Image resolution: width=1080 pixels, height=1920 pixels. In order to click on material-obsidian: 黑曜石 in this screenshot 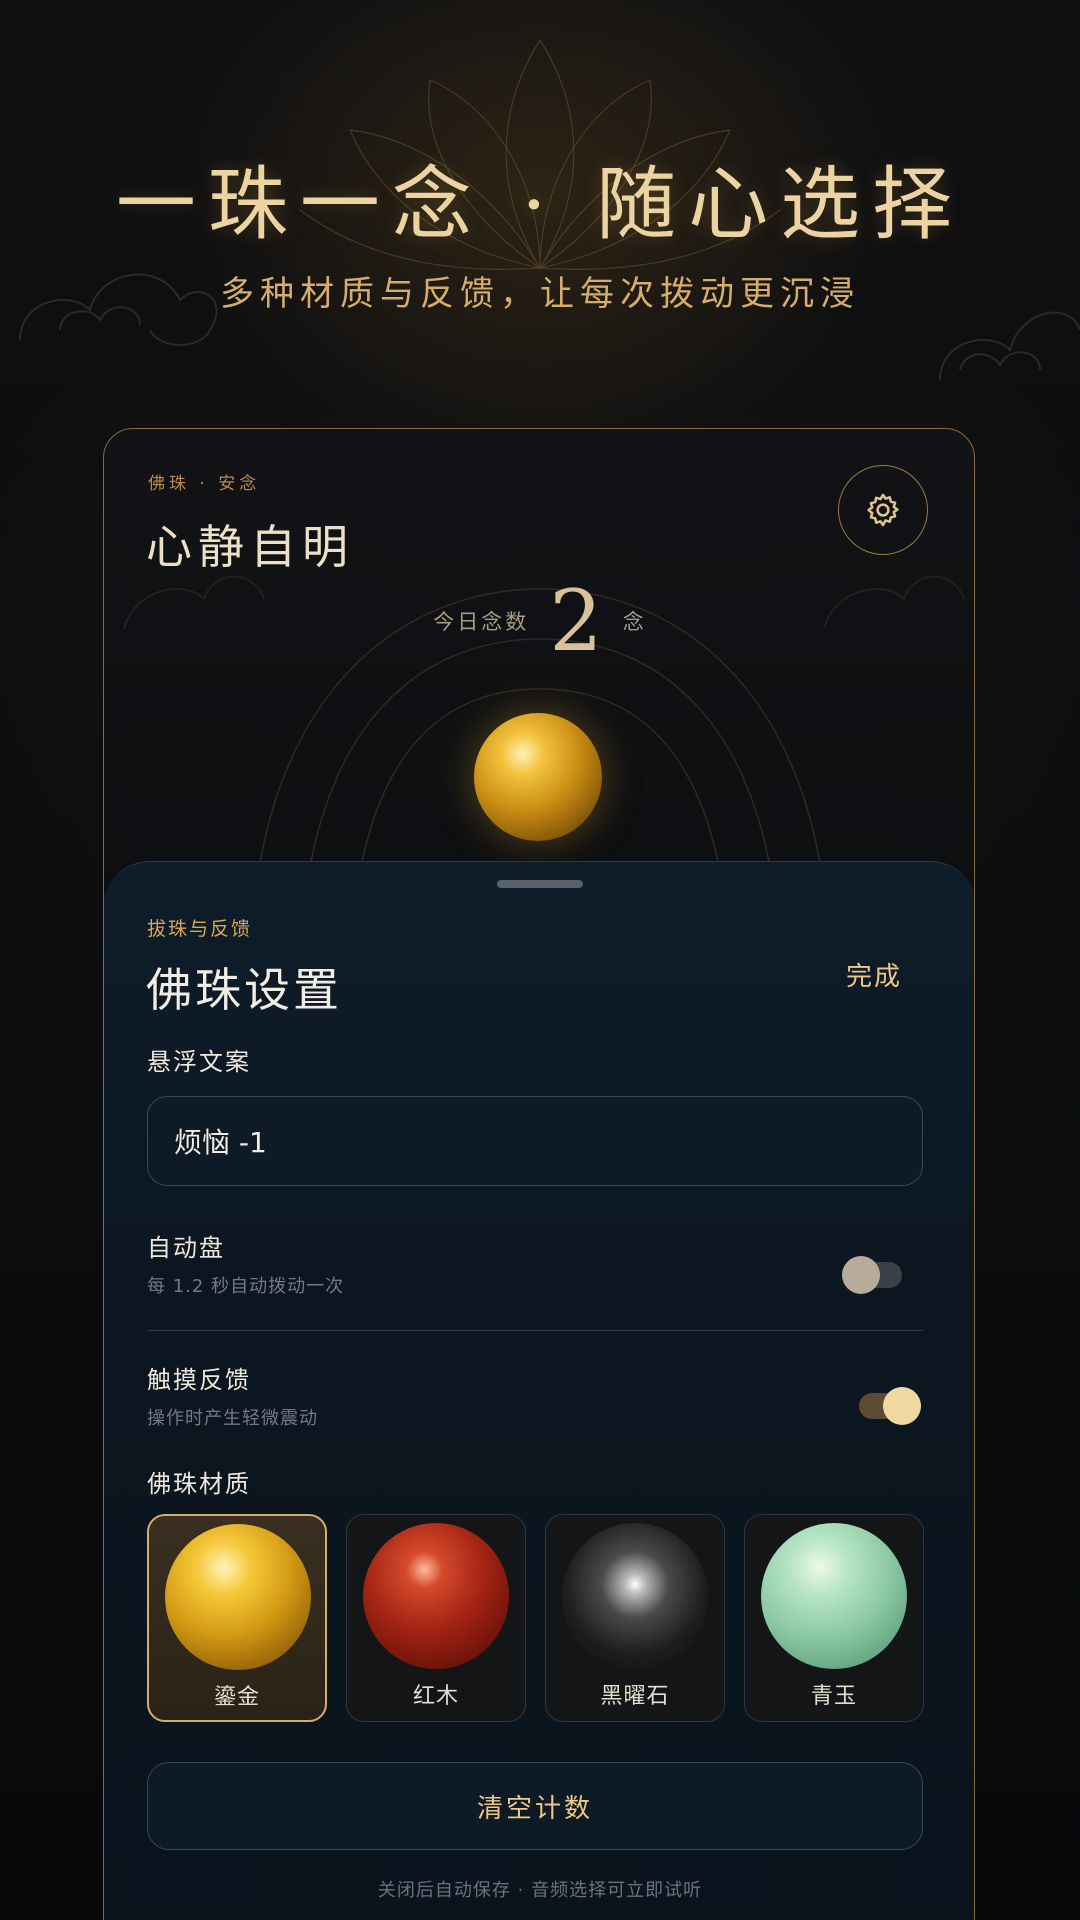, I will do `click(635, 1618)`.